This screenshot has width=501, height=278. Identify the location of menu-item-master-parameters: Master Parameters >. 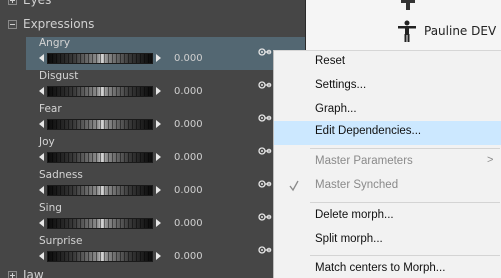
(387, 163).